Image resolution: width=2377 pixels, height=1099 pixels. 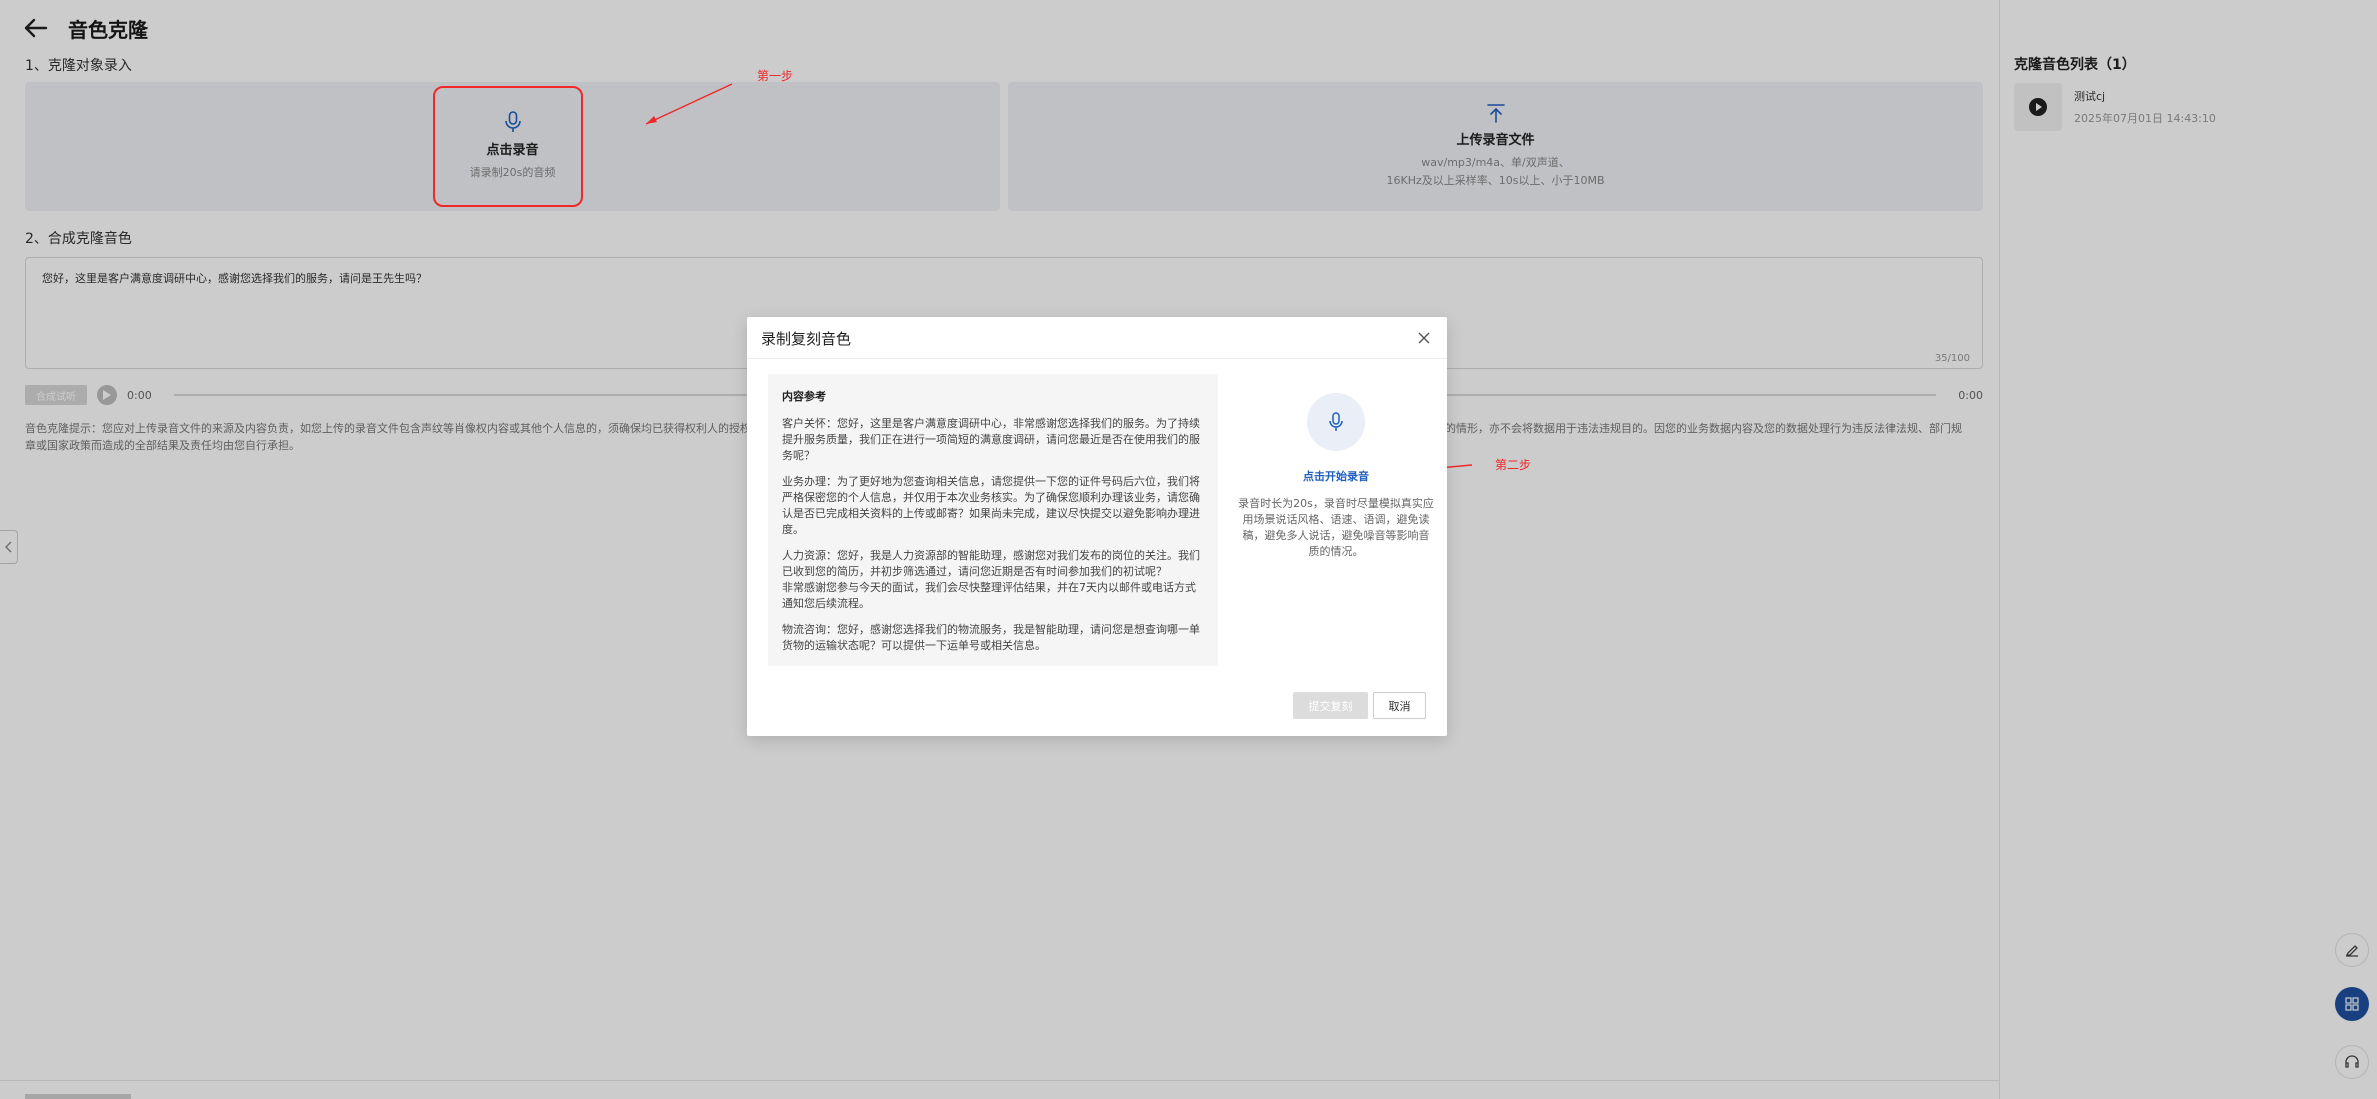 I want to click on mic-button, so click(x=1336, y=422).